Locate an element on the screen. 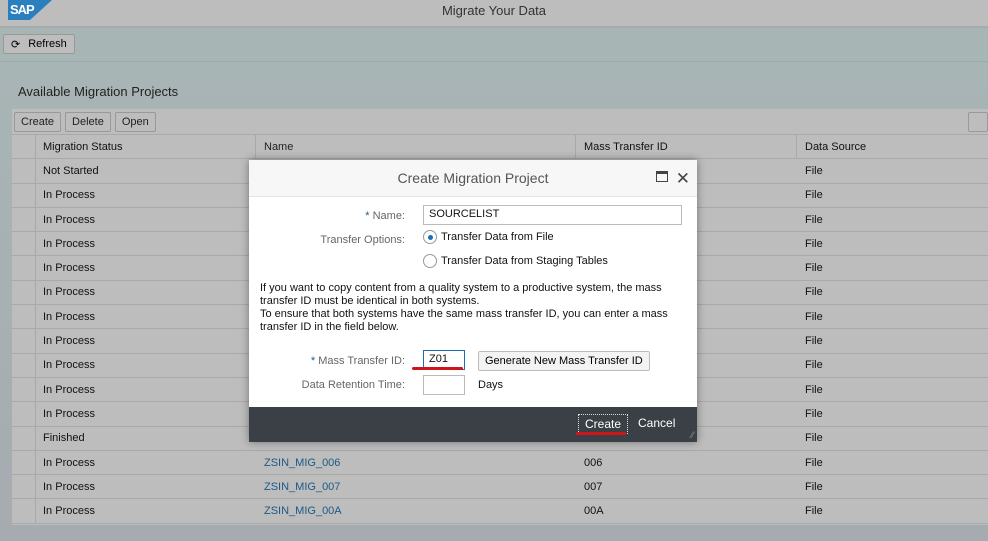 Image resolution: width=988 pixels, height=541 pixels. radio-unchecked-icon is located at coordinates (430, 261).